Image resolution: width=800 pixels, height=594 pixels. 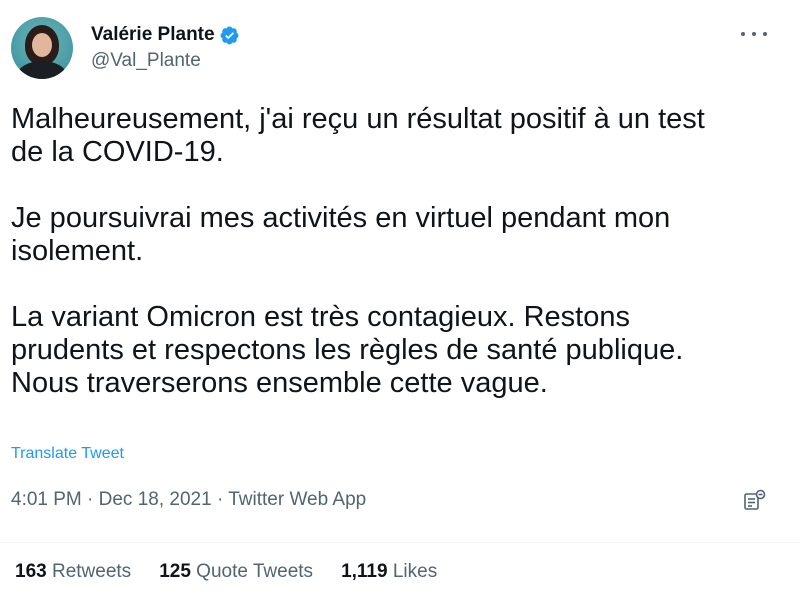 What do you see at coordinates (175, 571) in the screenshot?
I see `quote-tweets-count: 125` at bounding box center [175, 571].